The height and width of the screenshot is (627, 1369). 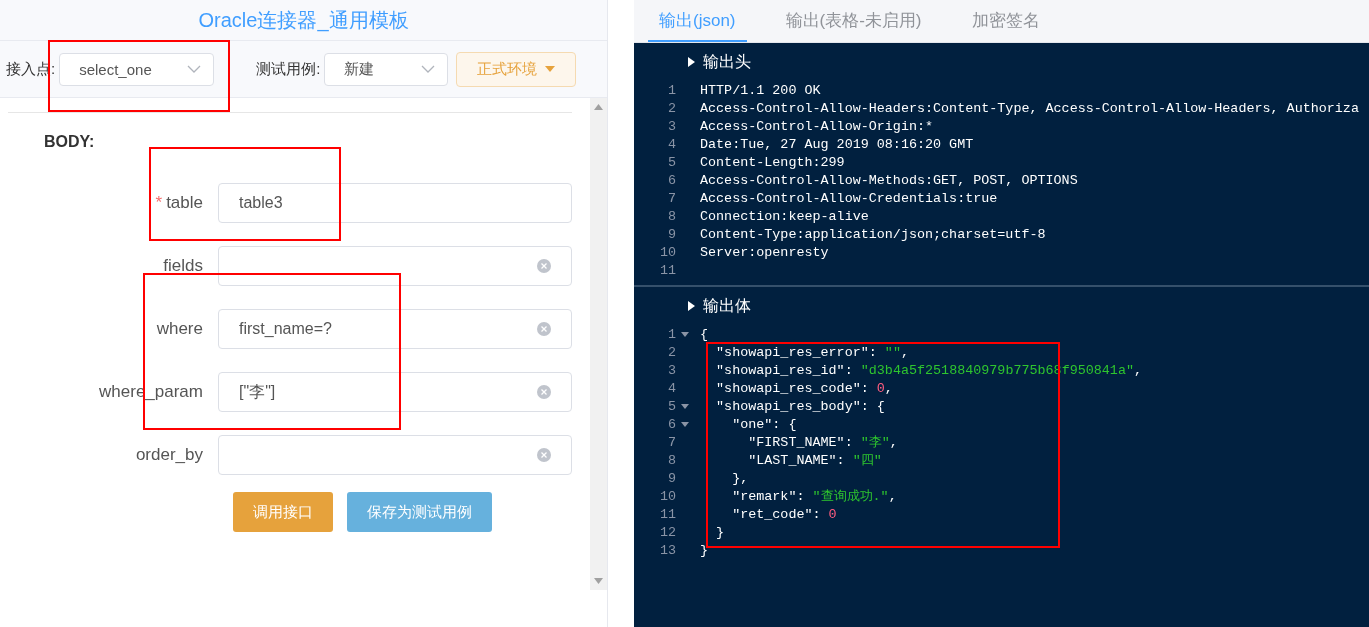 I want to click on input-field: ["李"], so click(x=395, y=392).